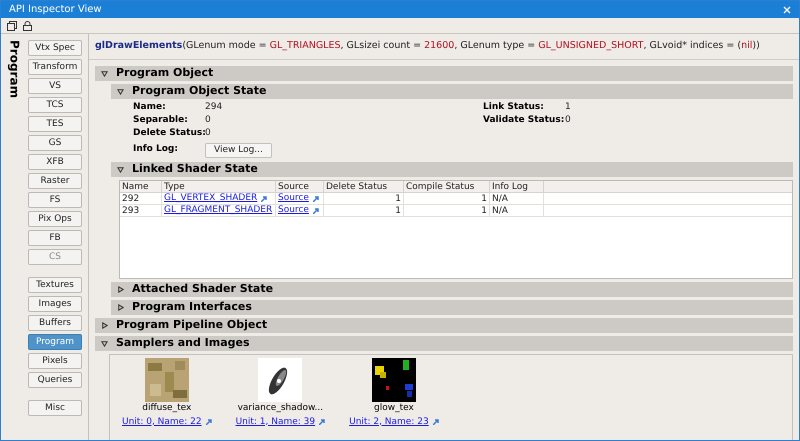  Describe the element at coordinates (276, 422) in the screenshot. I see `texture-link: Unit: 1, Name: 39` at that location.